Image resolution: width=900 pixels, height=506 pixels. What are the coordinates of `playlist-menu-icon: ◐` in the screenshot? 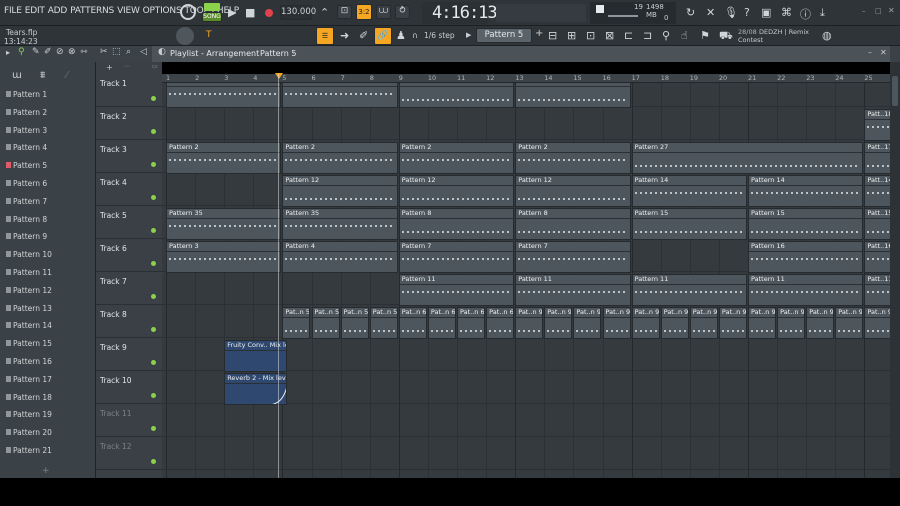 It's located at (162, 52).